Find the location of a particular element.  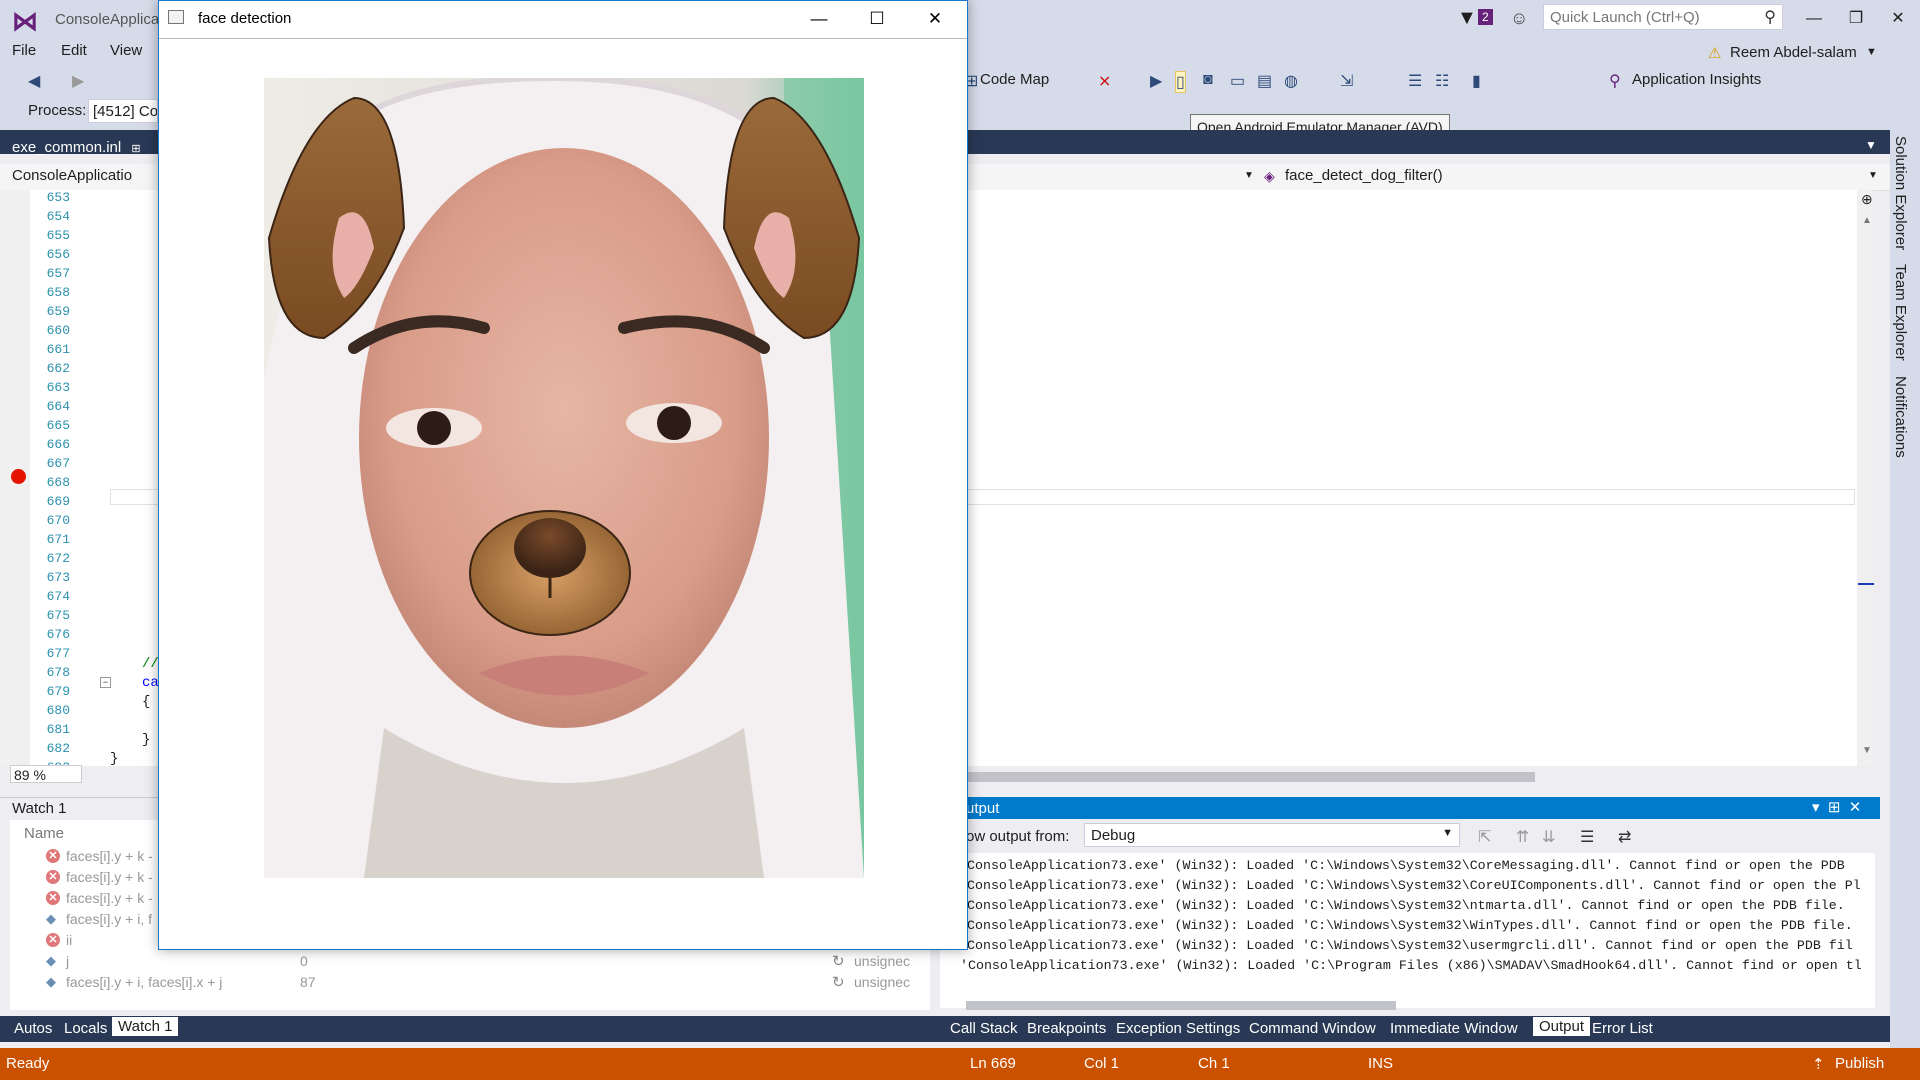

line-number: 674 is located at coordinates (58, 596).